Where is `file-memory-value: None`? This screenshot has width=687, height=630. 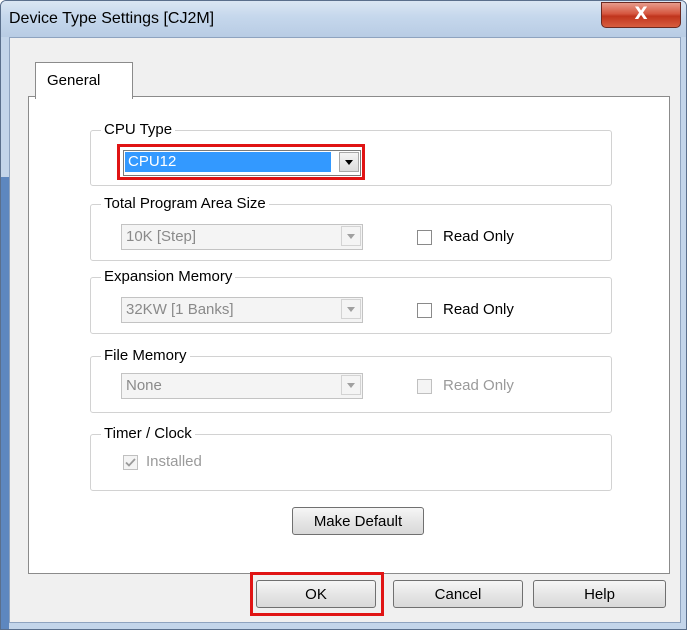 file-memory-value: None is located at coordinates (144, 385).